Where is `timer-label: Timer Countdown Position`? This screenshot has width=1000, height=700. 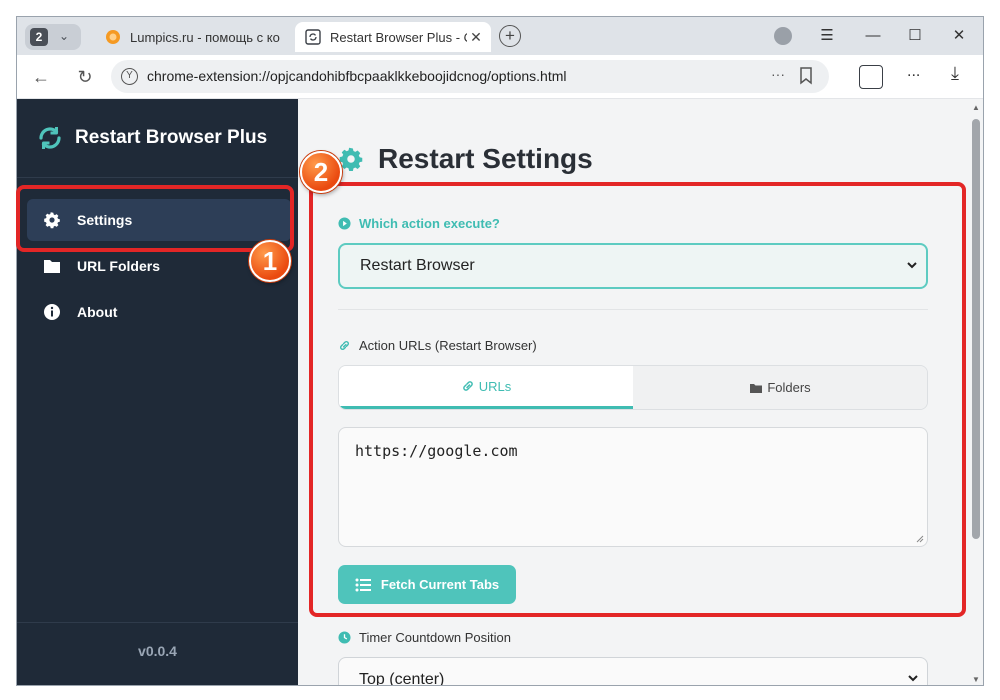 timer-label: Timer Countdown Position is located at coordinates (424, 637).